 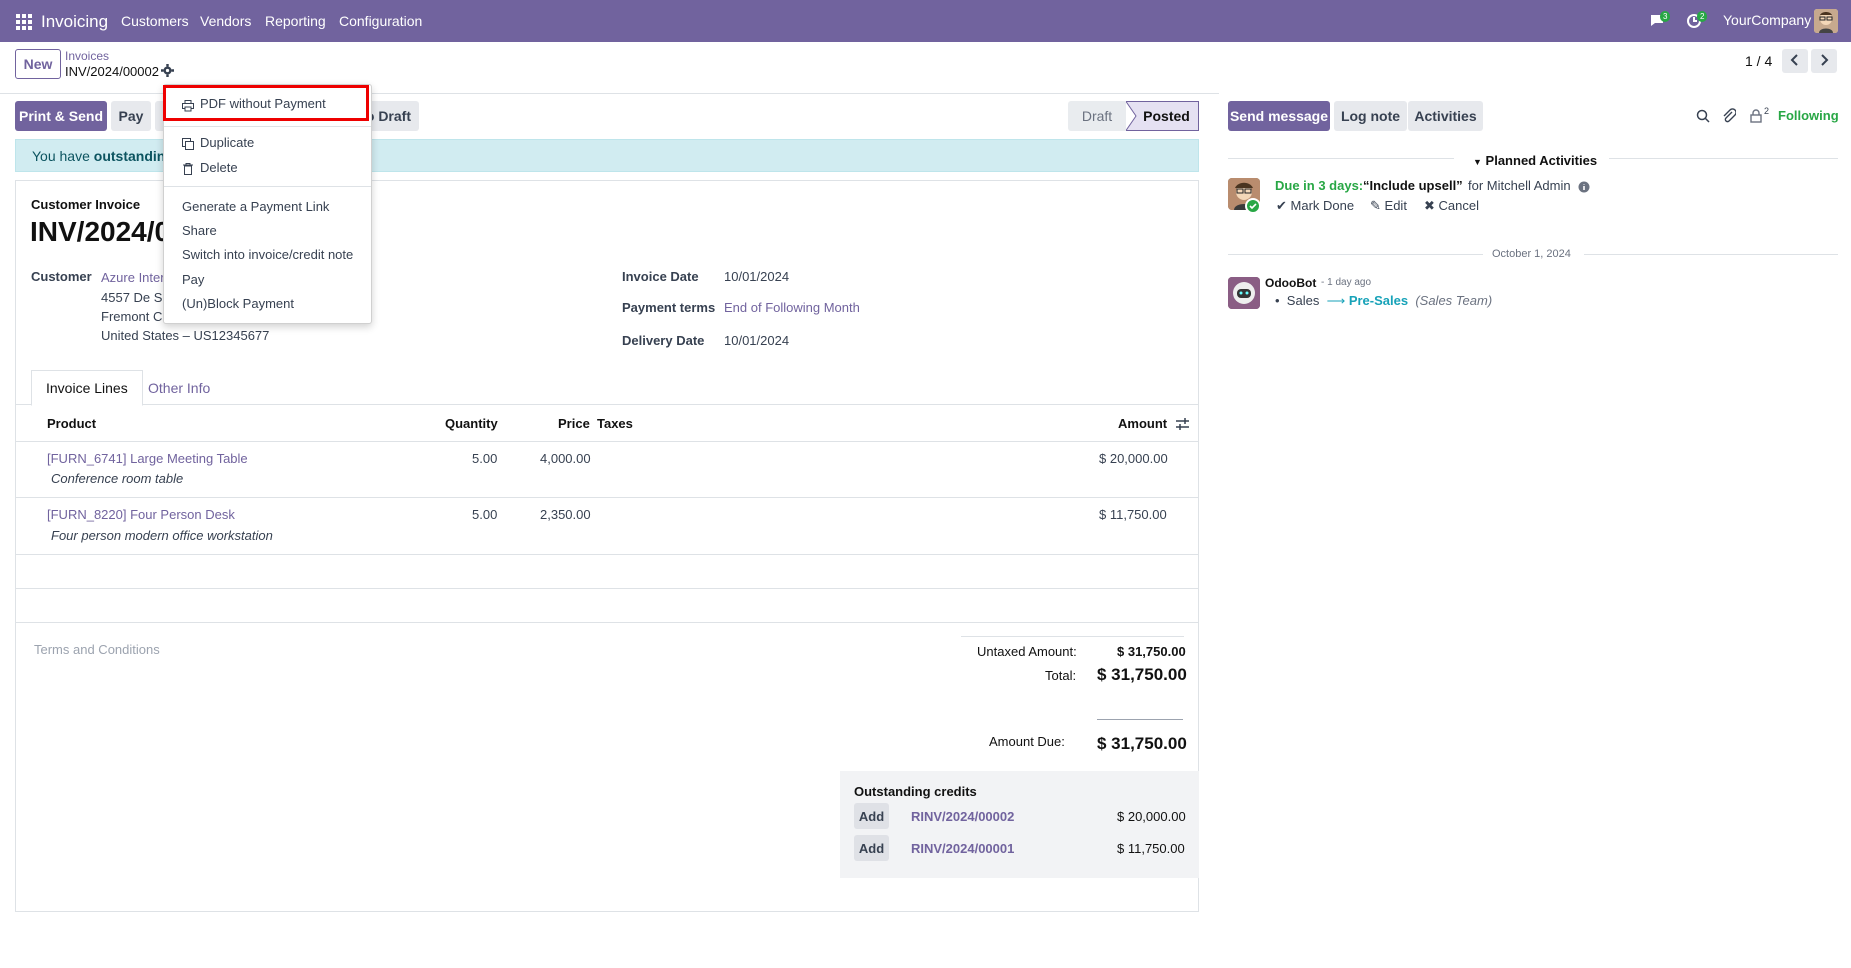 What do you see at coordinates (100, 231) in the screenshot?
I see `invoice-number-title: INV/2024/0` at bounding box center [100, 231].